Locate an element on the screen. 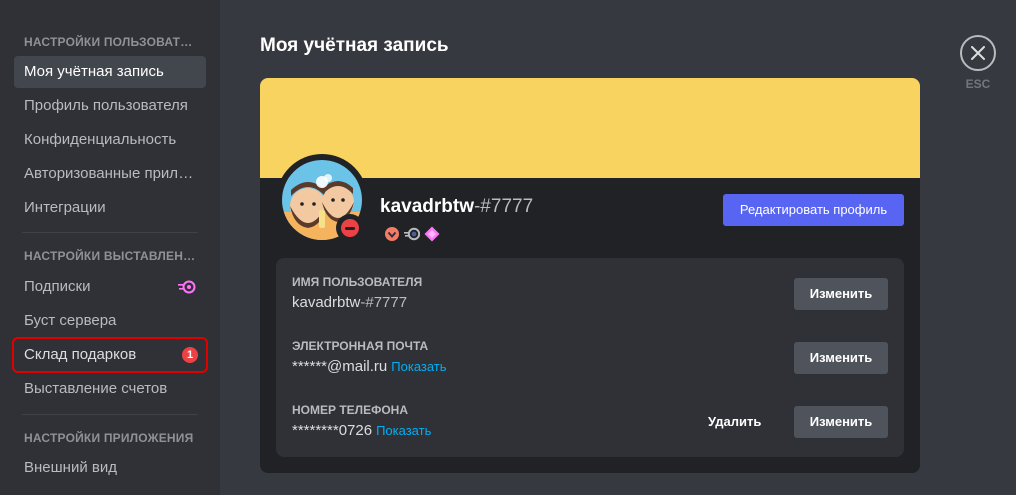  avatar-wrapper is located at coordinates (322, 200).